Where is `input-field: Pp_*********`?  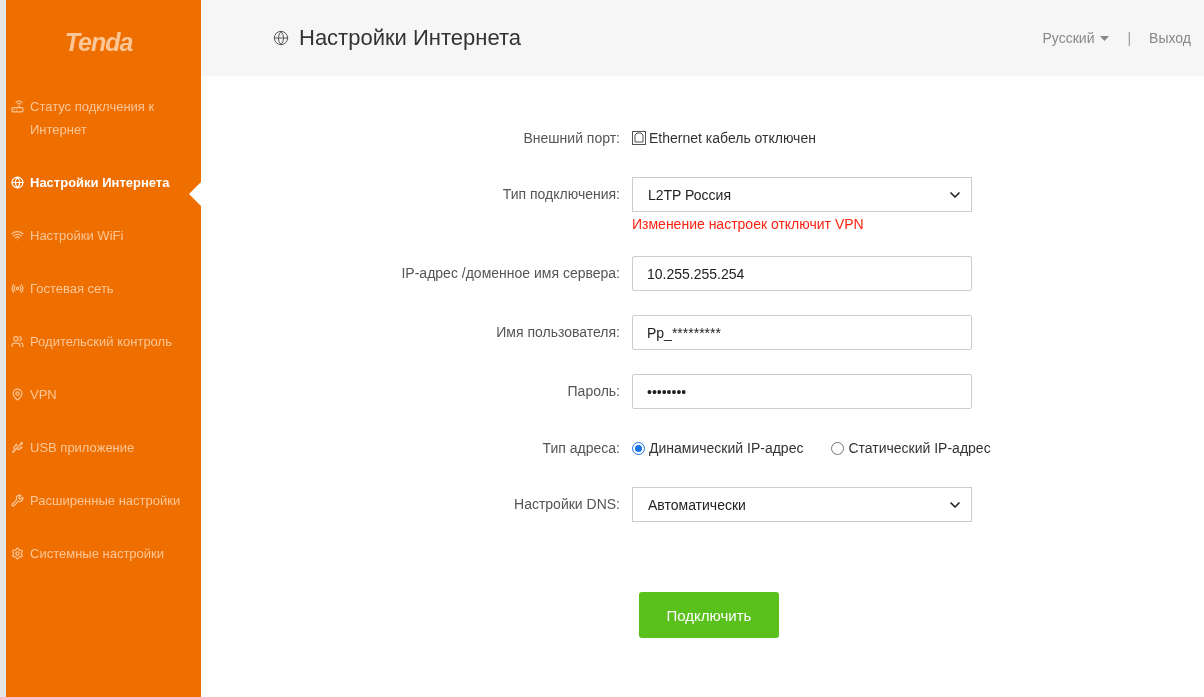
input-field: Pp_********* is located at coordinates (802, 332).